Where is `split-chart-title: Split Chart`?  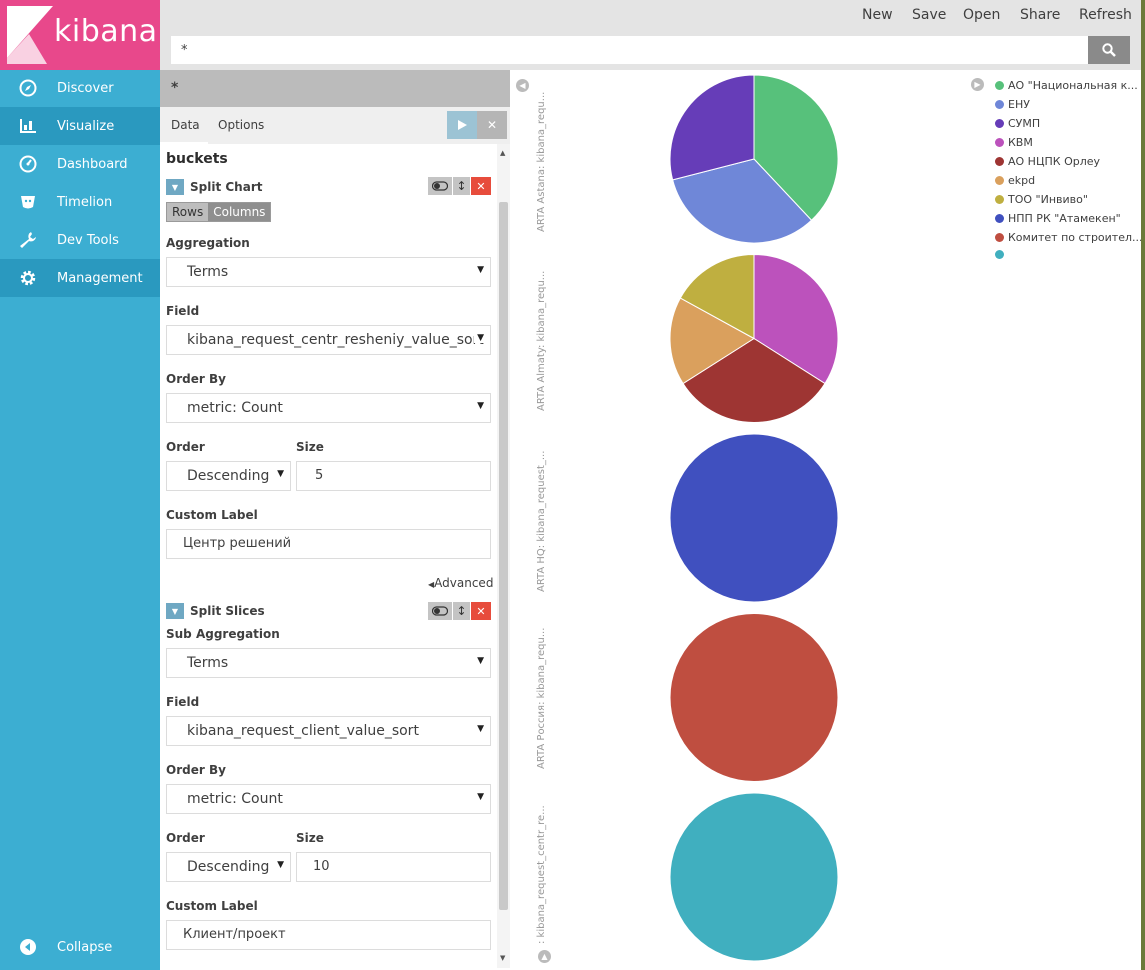
split-chart-title: Split Chart is located at coordinates (226, 187).